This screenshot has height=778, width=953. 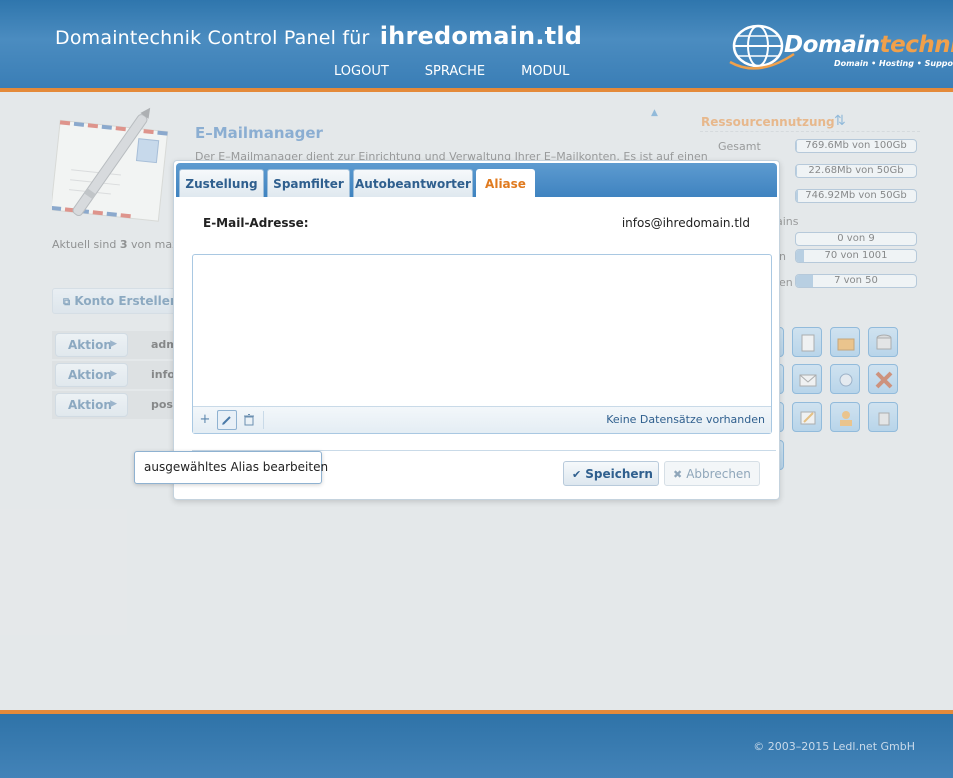 I want to click on save-button: ✔ Speichern, so click(x=611, y=473).